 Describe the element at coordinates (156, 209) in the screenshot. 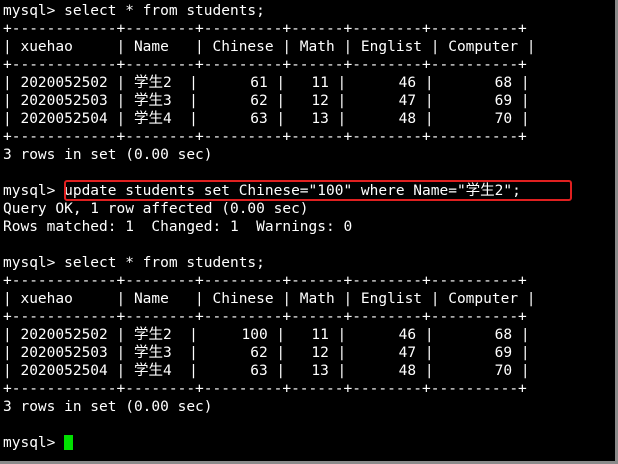

I see `query-ok-message: Query OK, 1 row affected (0.00 sec)` at that location.